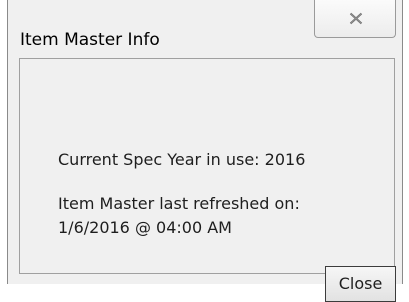 The image size is (409, 302). Describe the element at coordinates (179, 203) in the screenshot. I see `refresh-label-text: Item Master last refreshed on:` at that location.